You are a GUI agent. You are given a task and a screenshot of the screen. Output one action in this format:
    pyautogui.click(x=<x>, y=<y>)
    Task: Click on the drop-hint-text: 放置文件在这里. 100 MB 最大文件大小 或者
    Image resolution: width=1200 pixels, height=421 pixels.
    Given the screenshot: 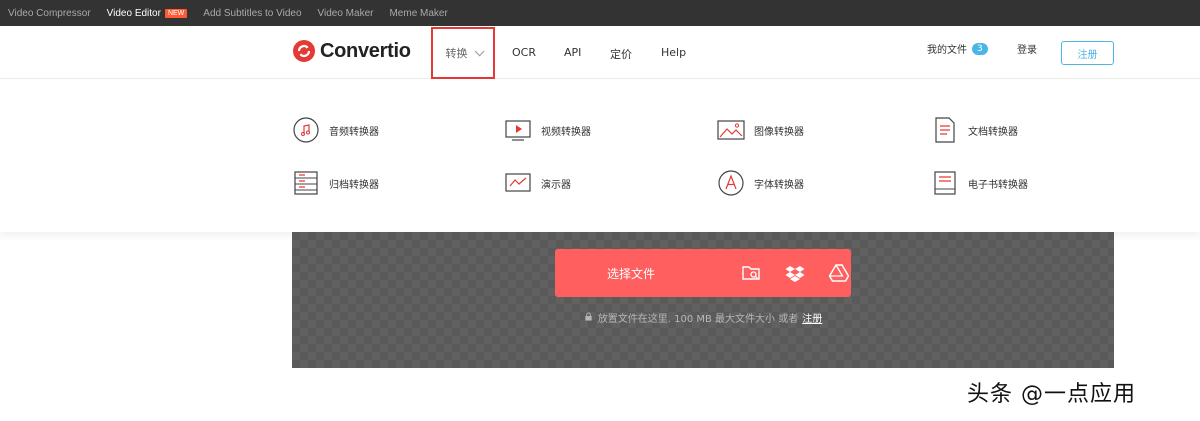 What is the action you would take?
    pyautogui.click(x=698, y=319)
    